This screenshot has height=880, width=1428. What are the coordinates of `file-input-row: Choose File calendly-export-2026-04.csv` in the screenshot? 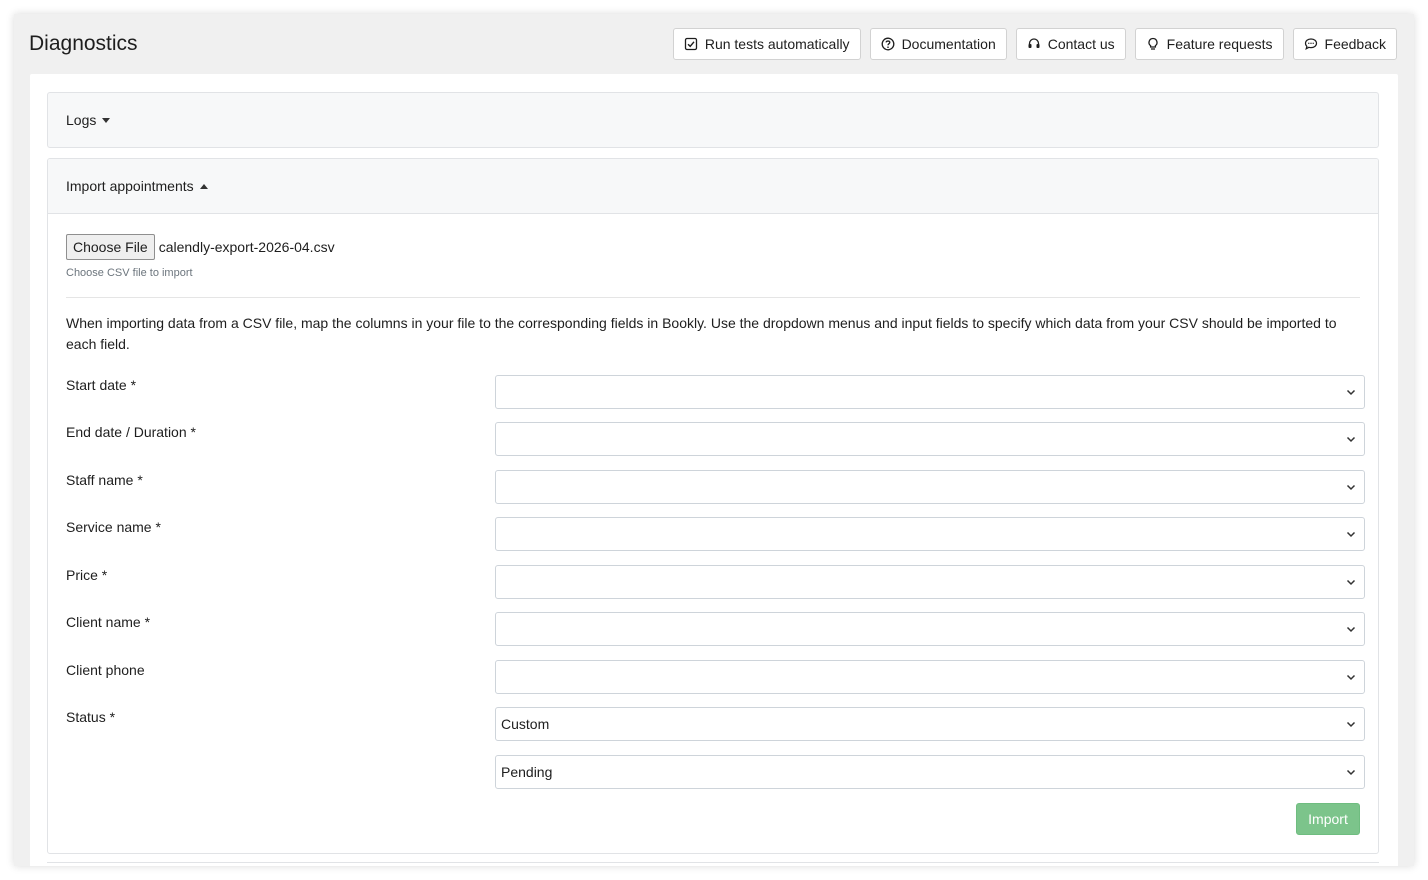 It's located at (200, 247).